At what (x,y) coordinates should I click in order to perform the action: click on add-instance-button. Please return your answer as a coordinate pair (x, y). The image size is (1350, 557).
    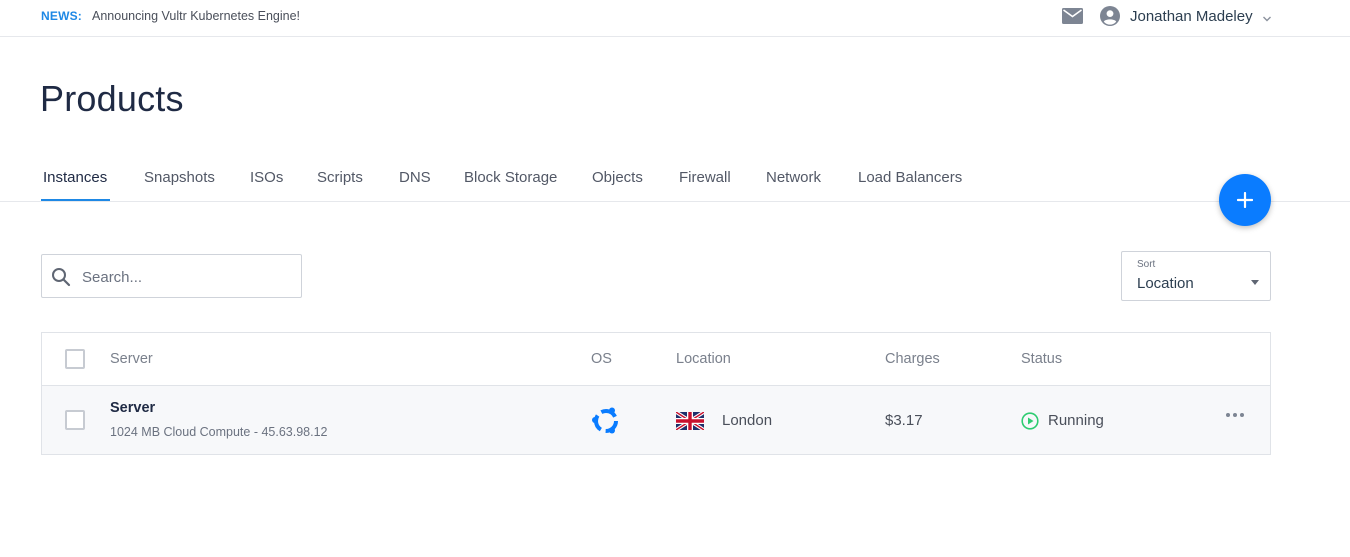
    Looking at the image, I should click on (1245, 200).